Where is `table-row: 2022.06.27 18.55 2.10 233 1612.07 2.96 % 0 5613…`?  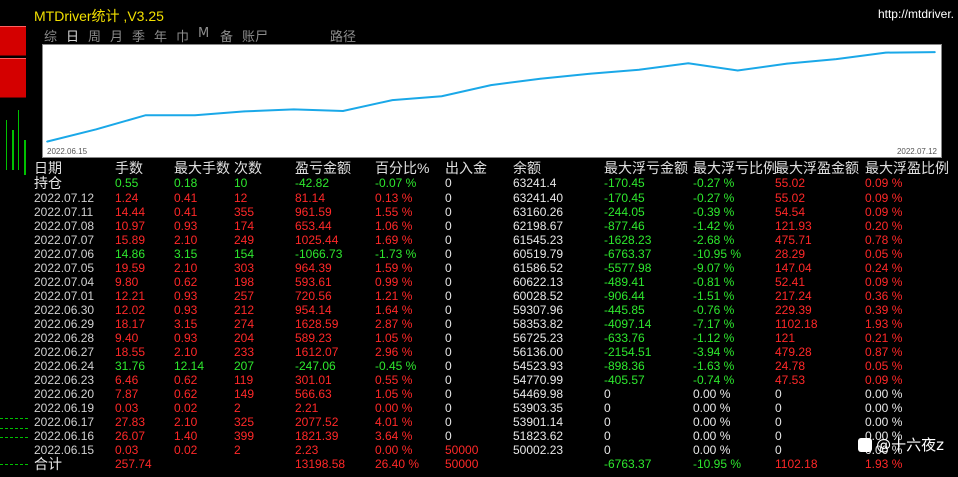
table-row: 2022.06.27 18.55 2.10 233 1612.07 2.96 % 0 5613… is located at coordinates (494, 352).